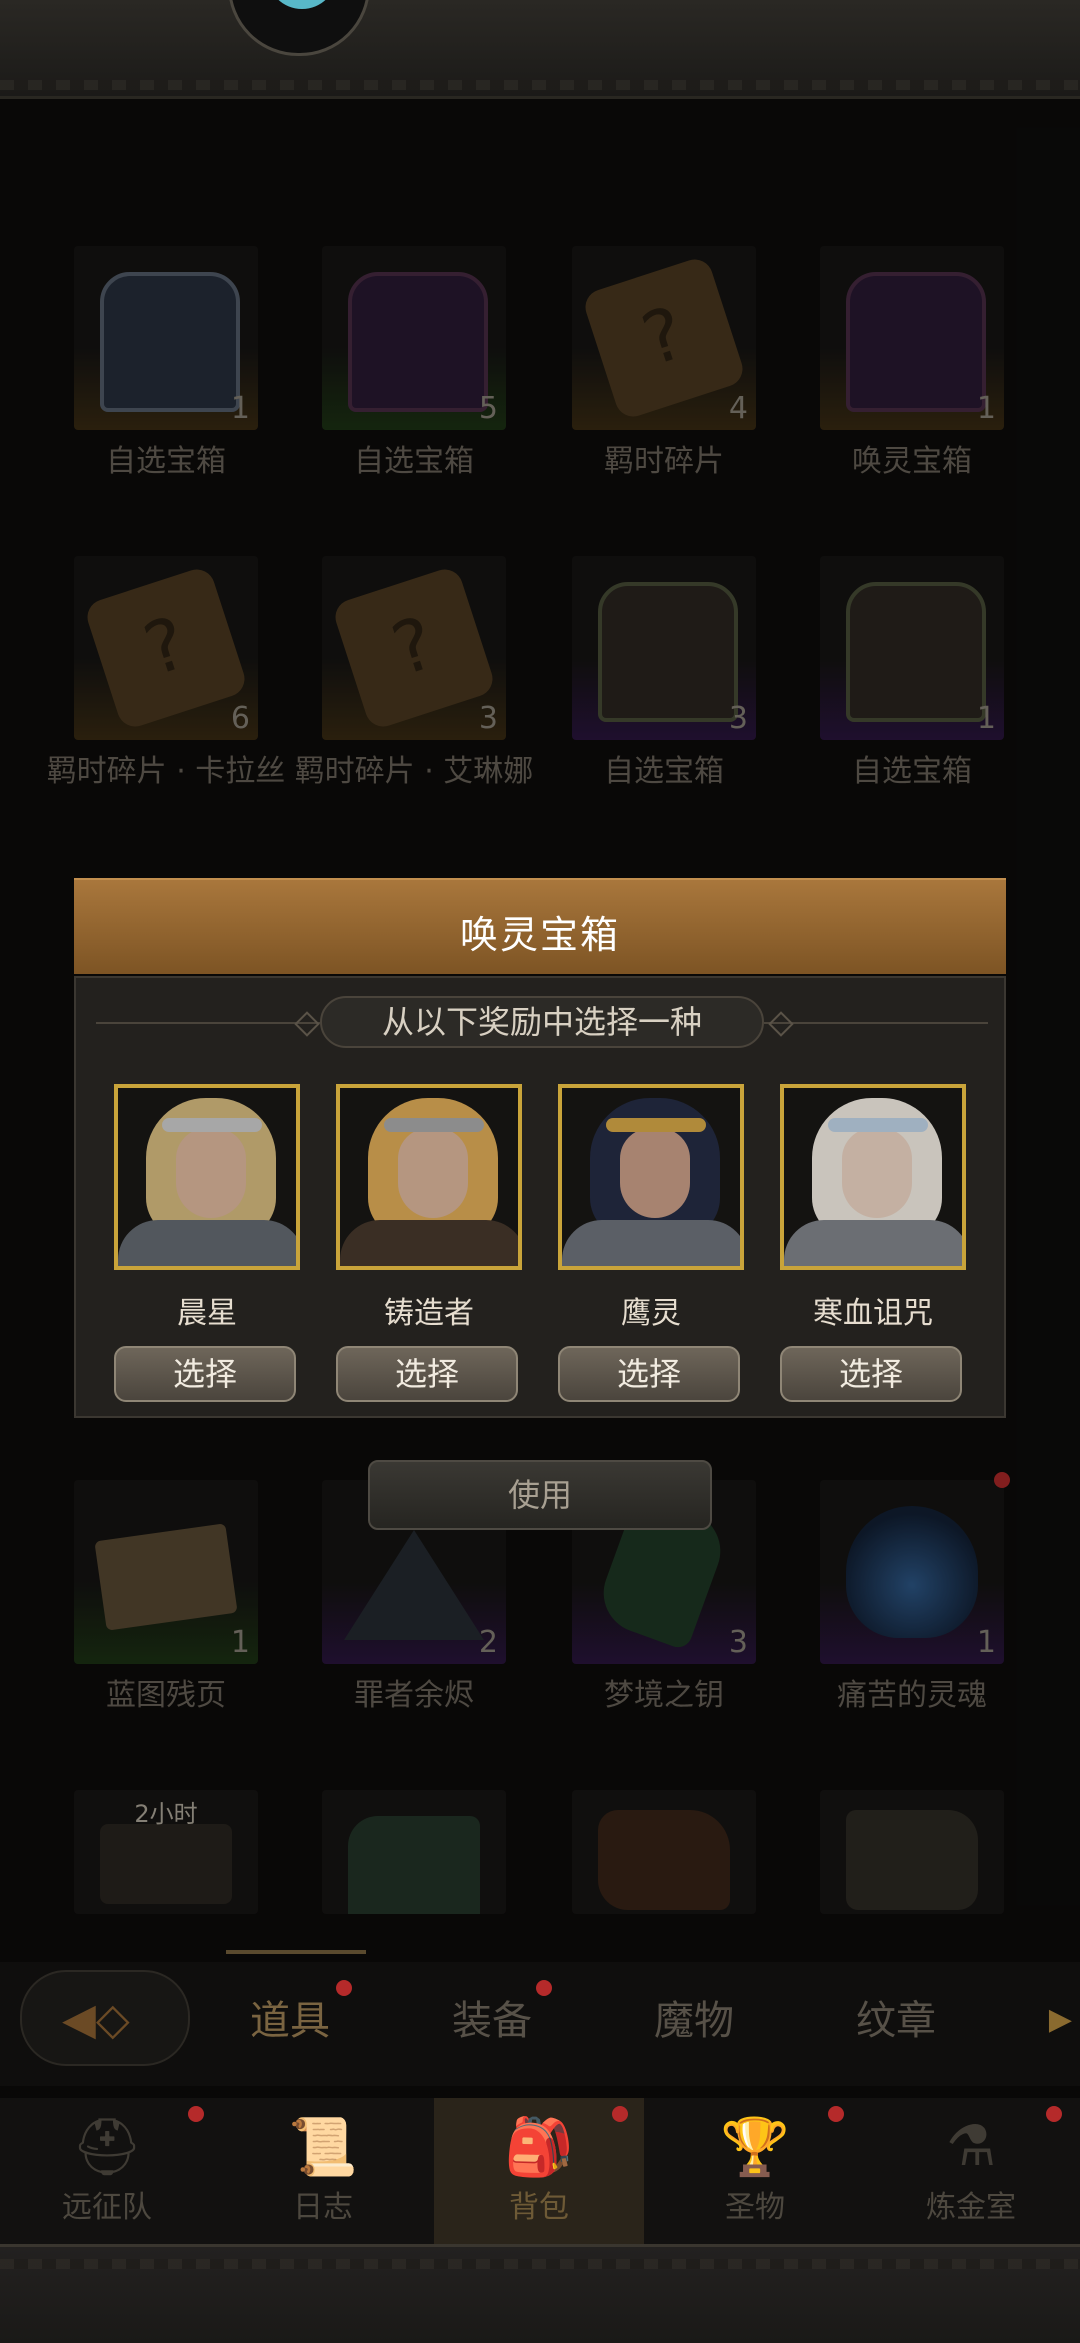 The width and height of the screenshot is (1080, 2343). I want to click on soul-flame-icon, so click(912, 1572).